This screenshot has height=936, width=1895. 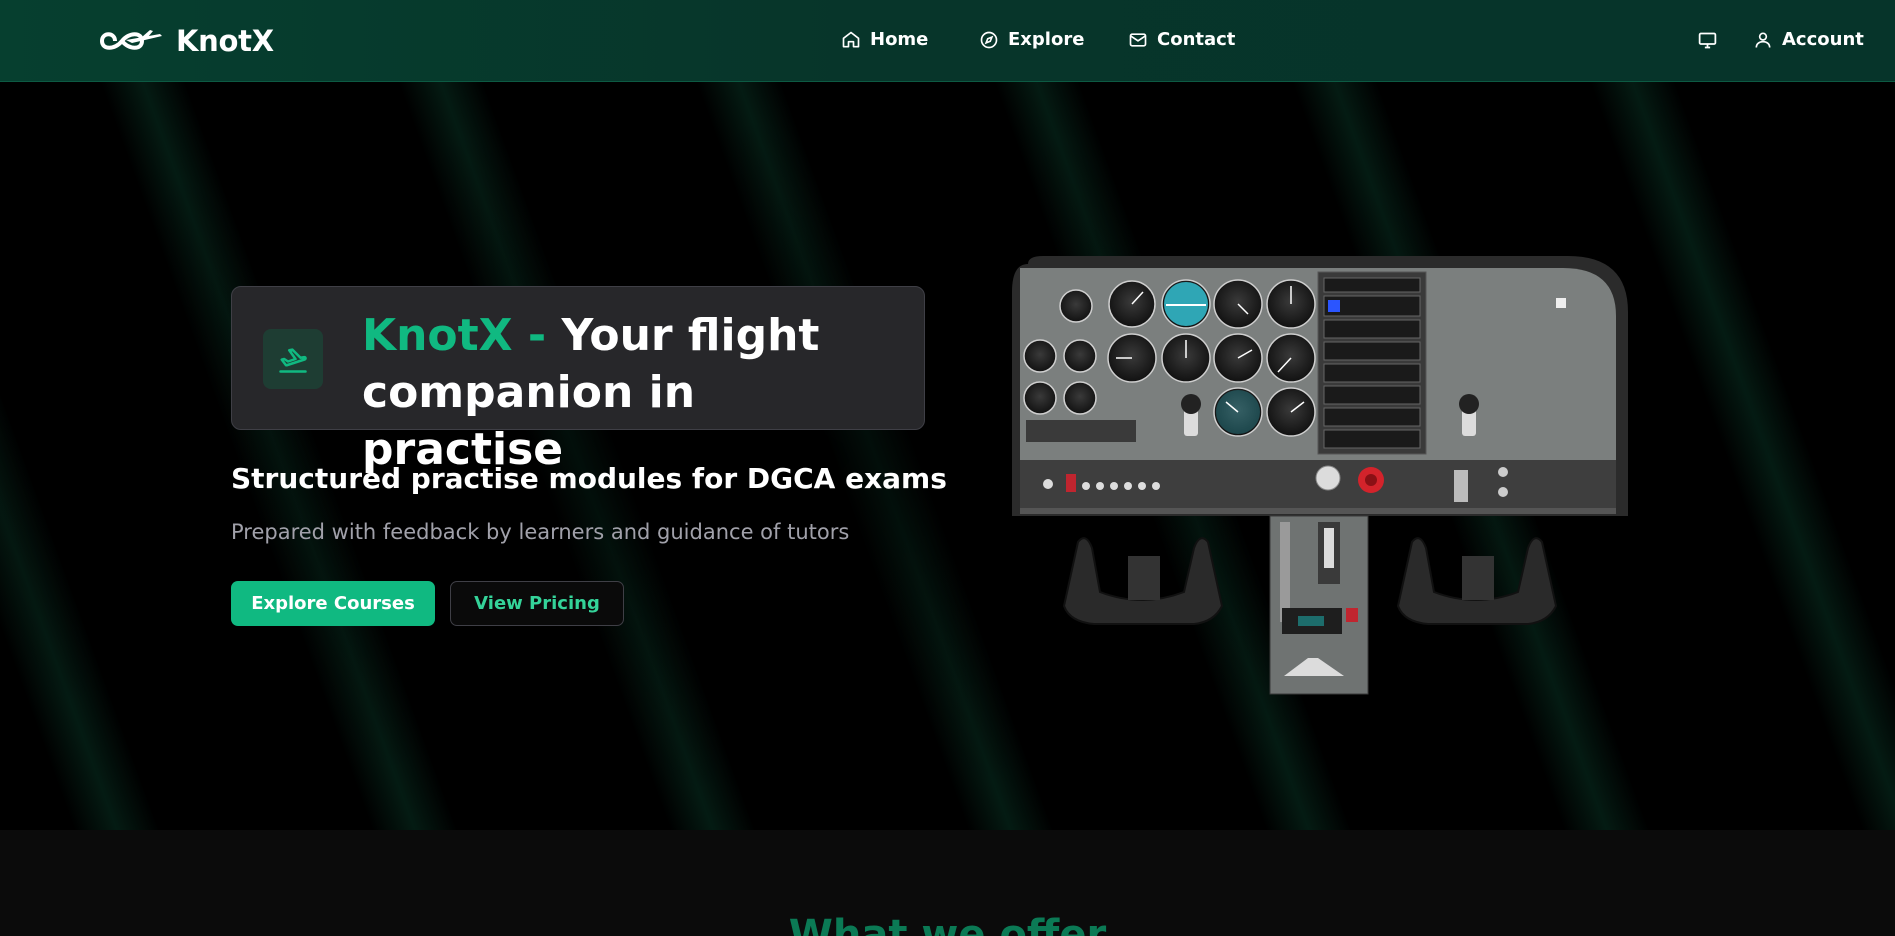 I want to click on nav-explore: Explore, so click(x=1031, y=39).